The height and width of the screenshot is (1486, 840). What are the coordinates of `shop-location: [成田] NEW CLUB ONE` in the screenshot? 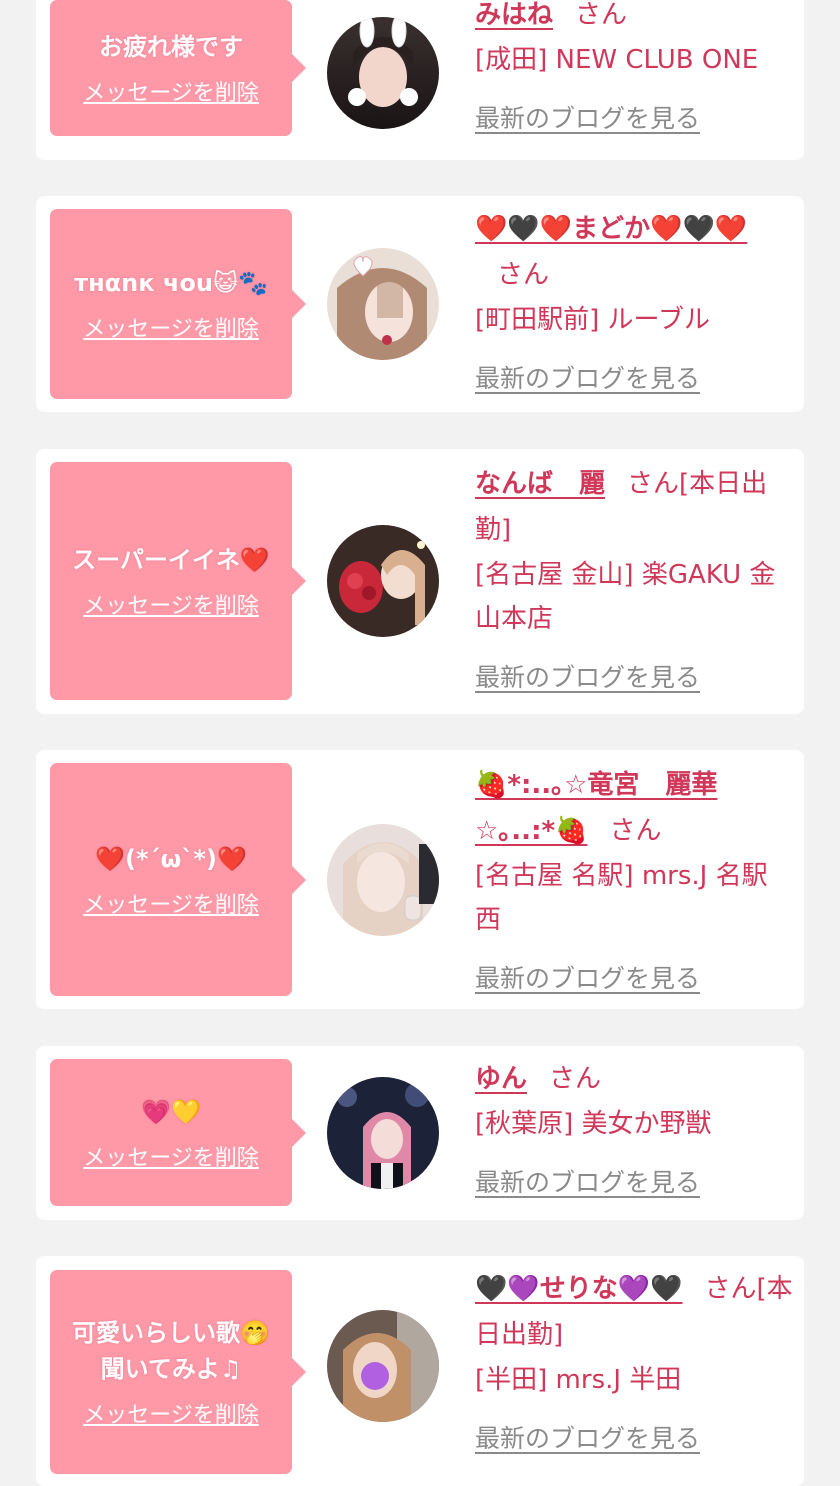 It's located at (617, 60).